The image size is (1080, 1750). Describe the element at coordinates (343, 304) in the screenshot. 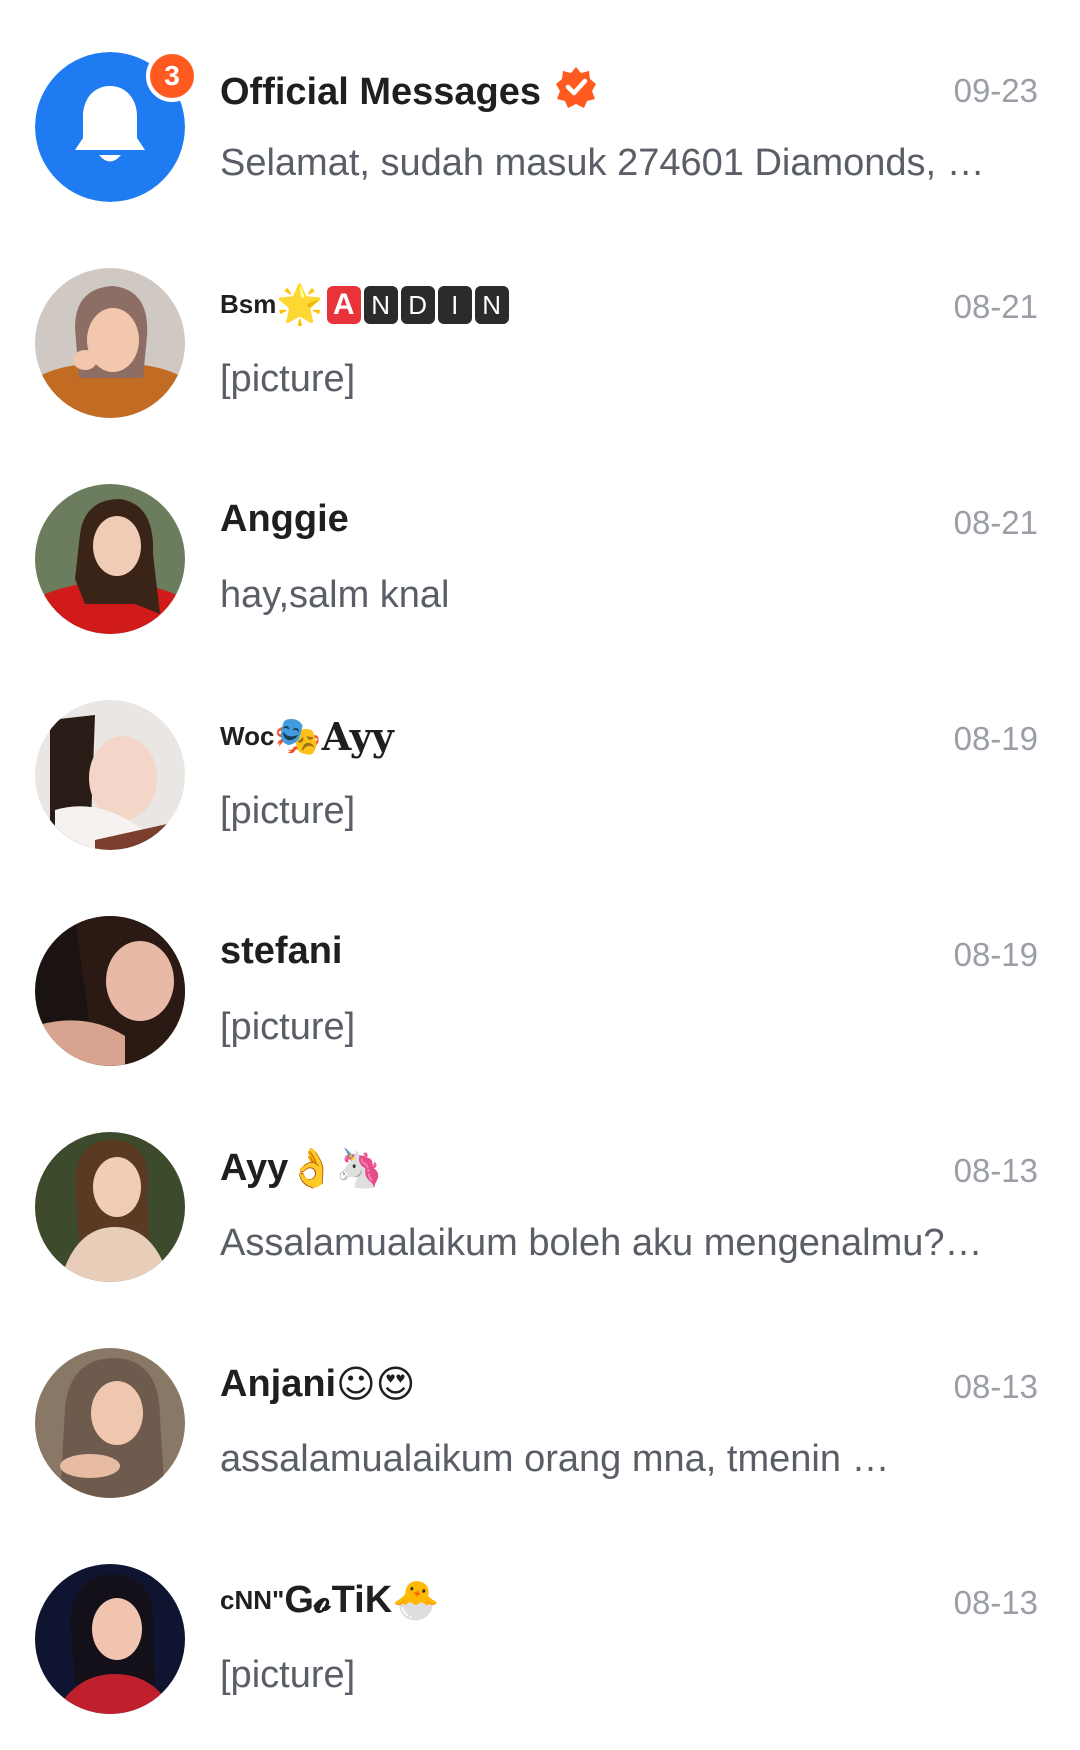

I see `letter-tile: A` at that location.